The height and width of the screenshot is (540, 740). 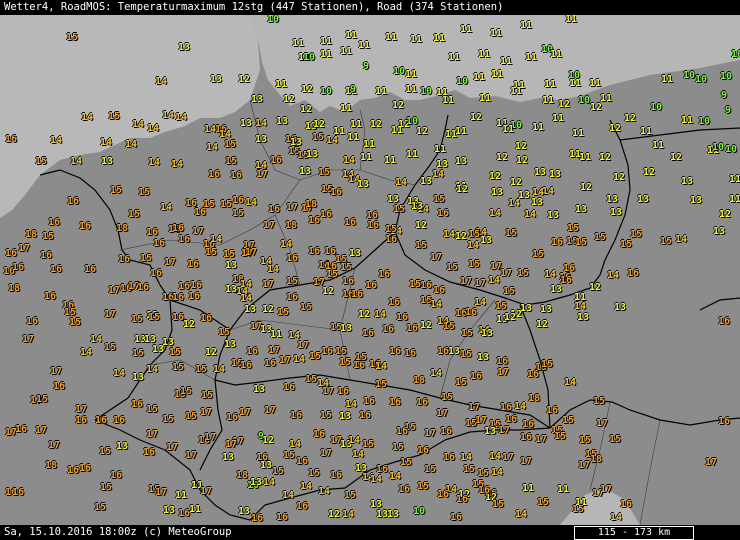 I want to click on station-temperature: 9, so click(x=353, y=89).